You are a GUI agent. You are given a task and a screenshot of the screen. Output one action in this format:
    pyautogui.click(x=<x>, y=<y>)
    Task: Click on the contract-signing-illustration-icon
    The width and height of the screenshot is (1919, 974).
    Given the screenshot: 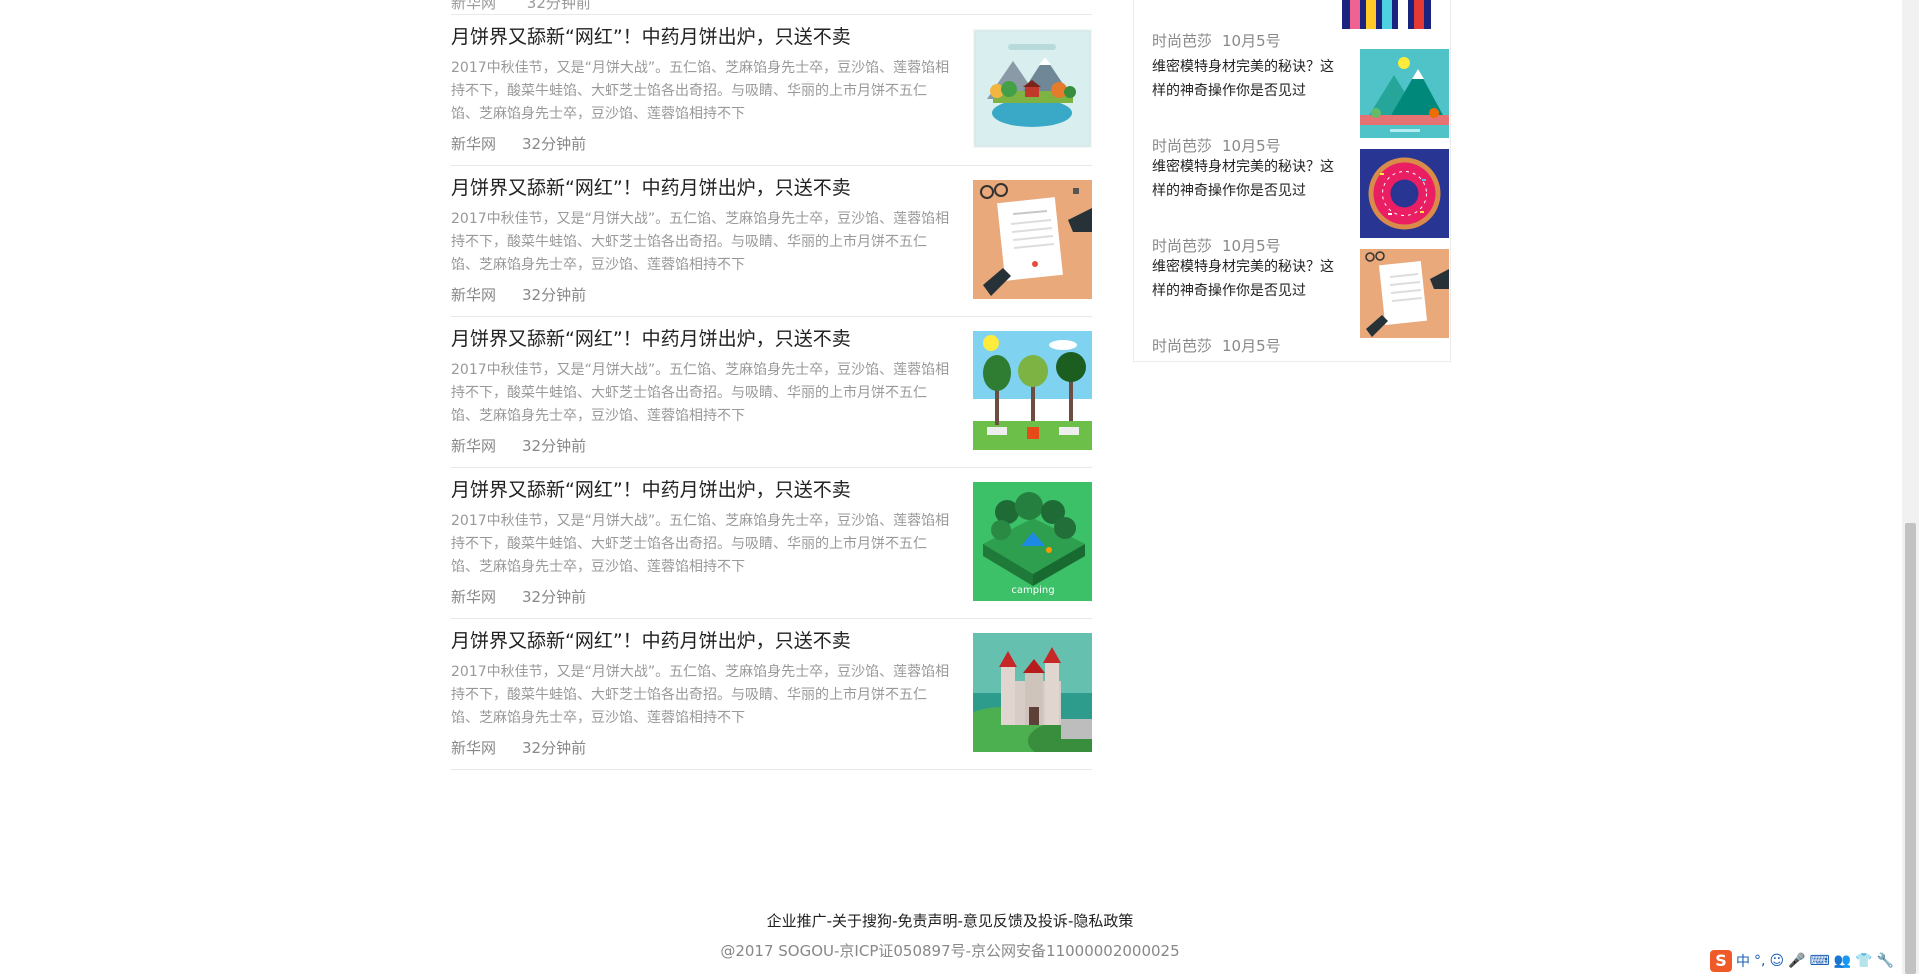 What is the action you would take?
    pyautogui.click(x=1032, y=239)
    